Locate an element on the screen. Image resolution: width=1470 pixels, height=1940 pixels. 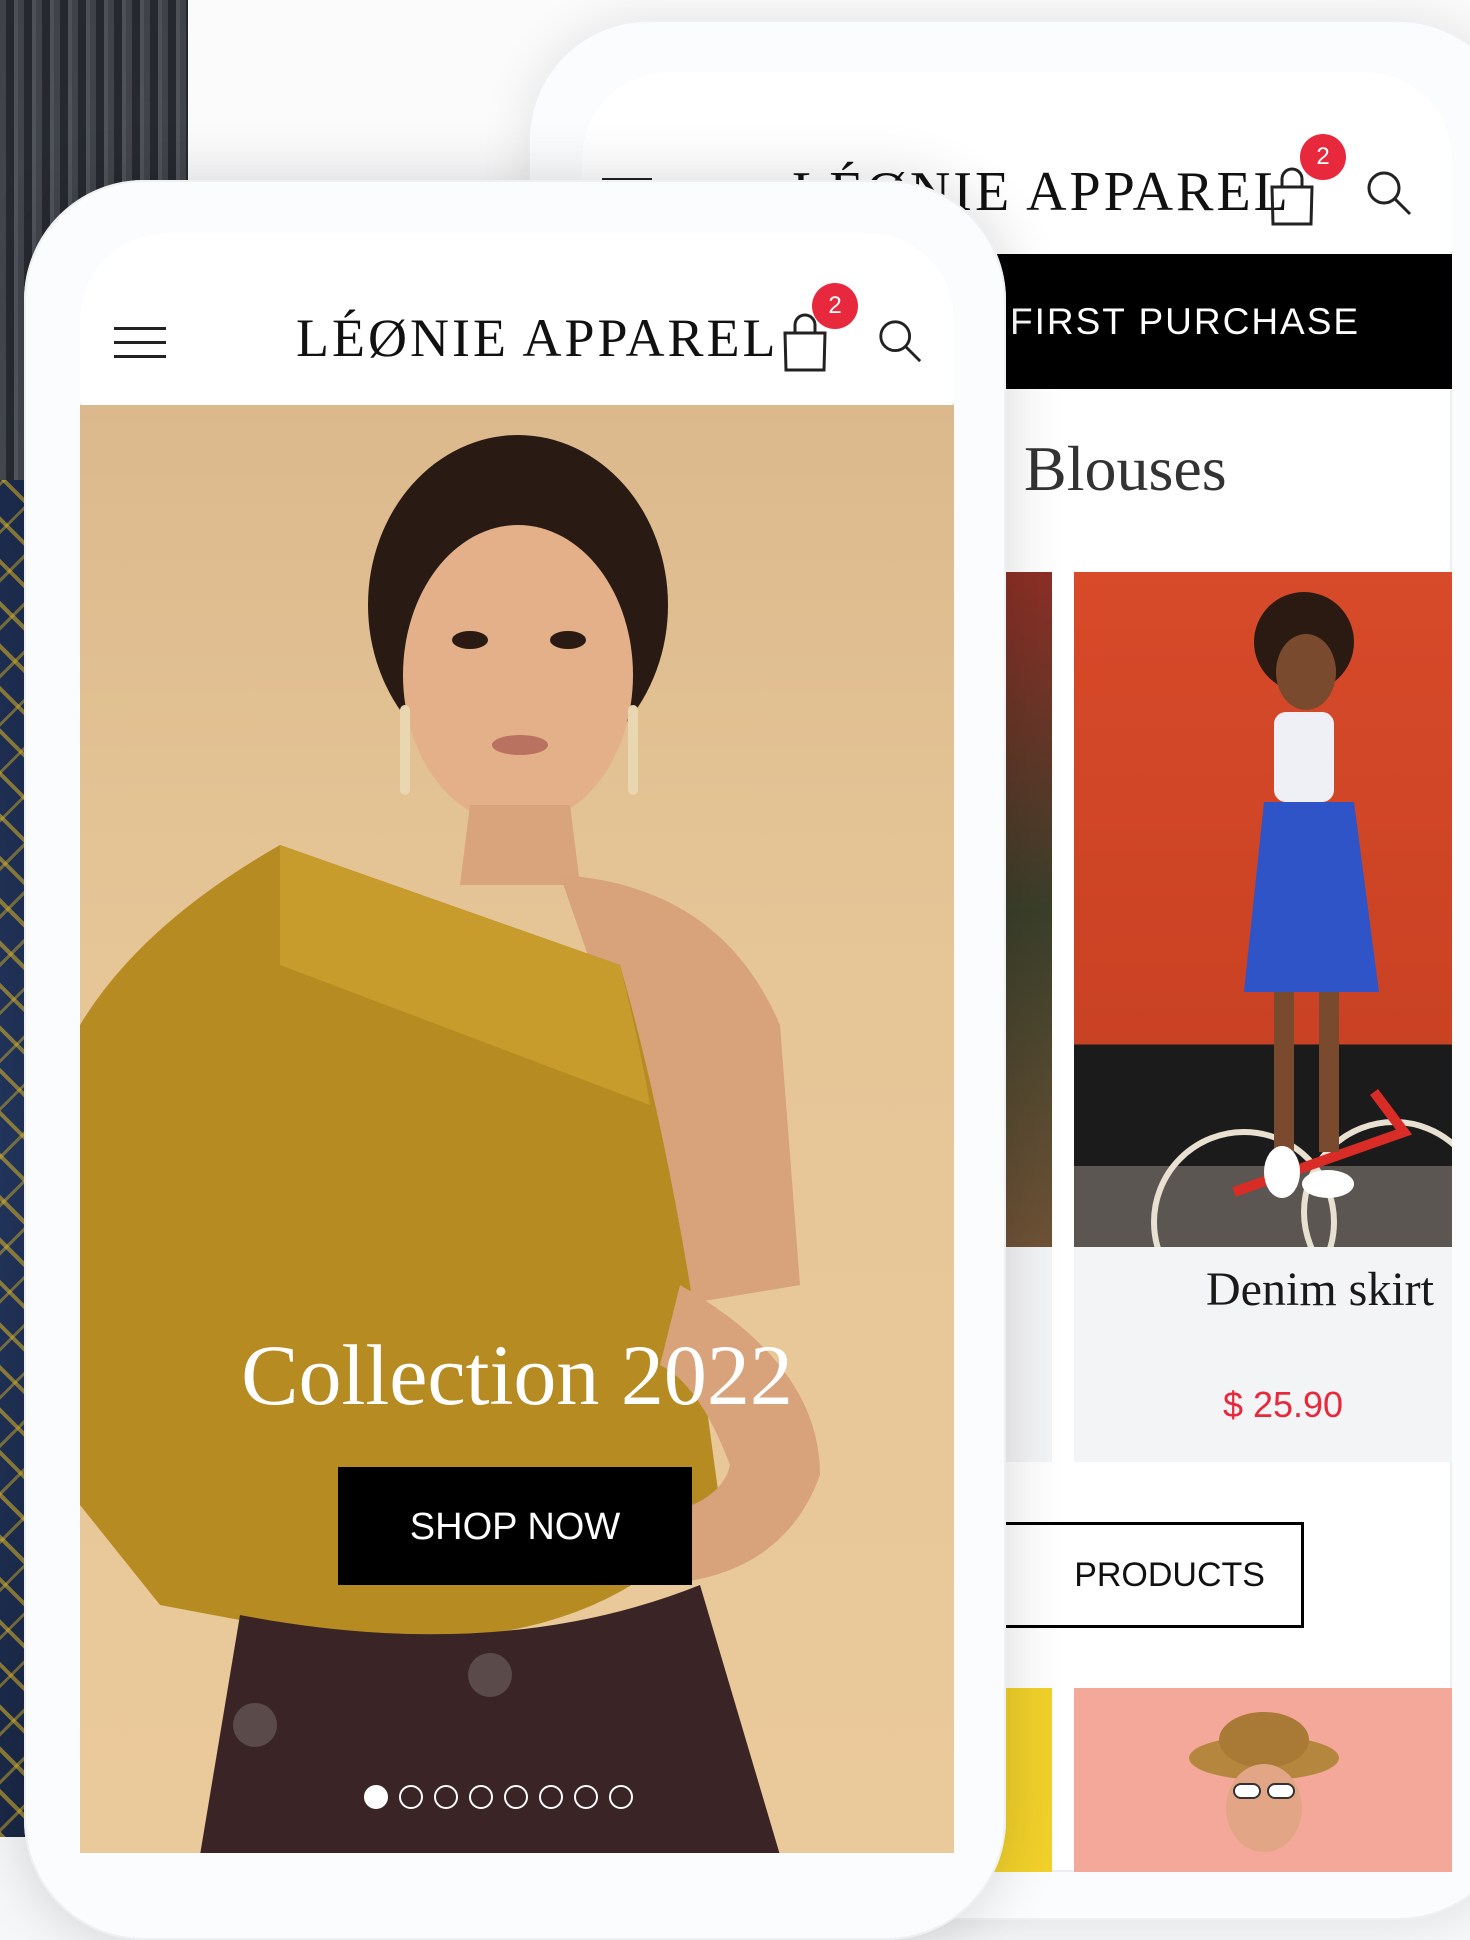
product-card is located at coordinates (1263, 1780).